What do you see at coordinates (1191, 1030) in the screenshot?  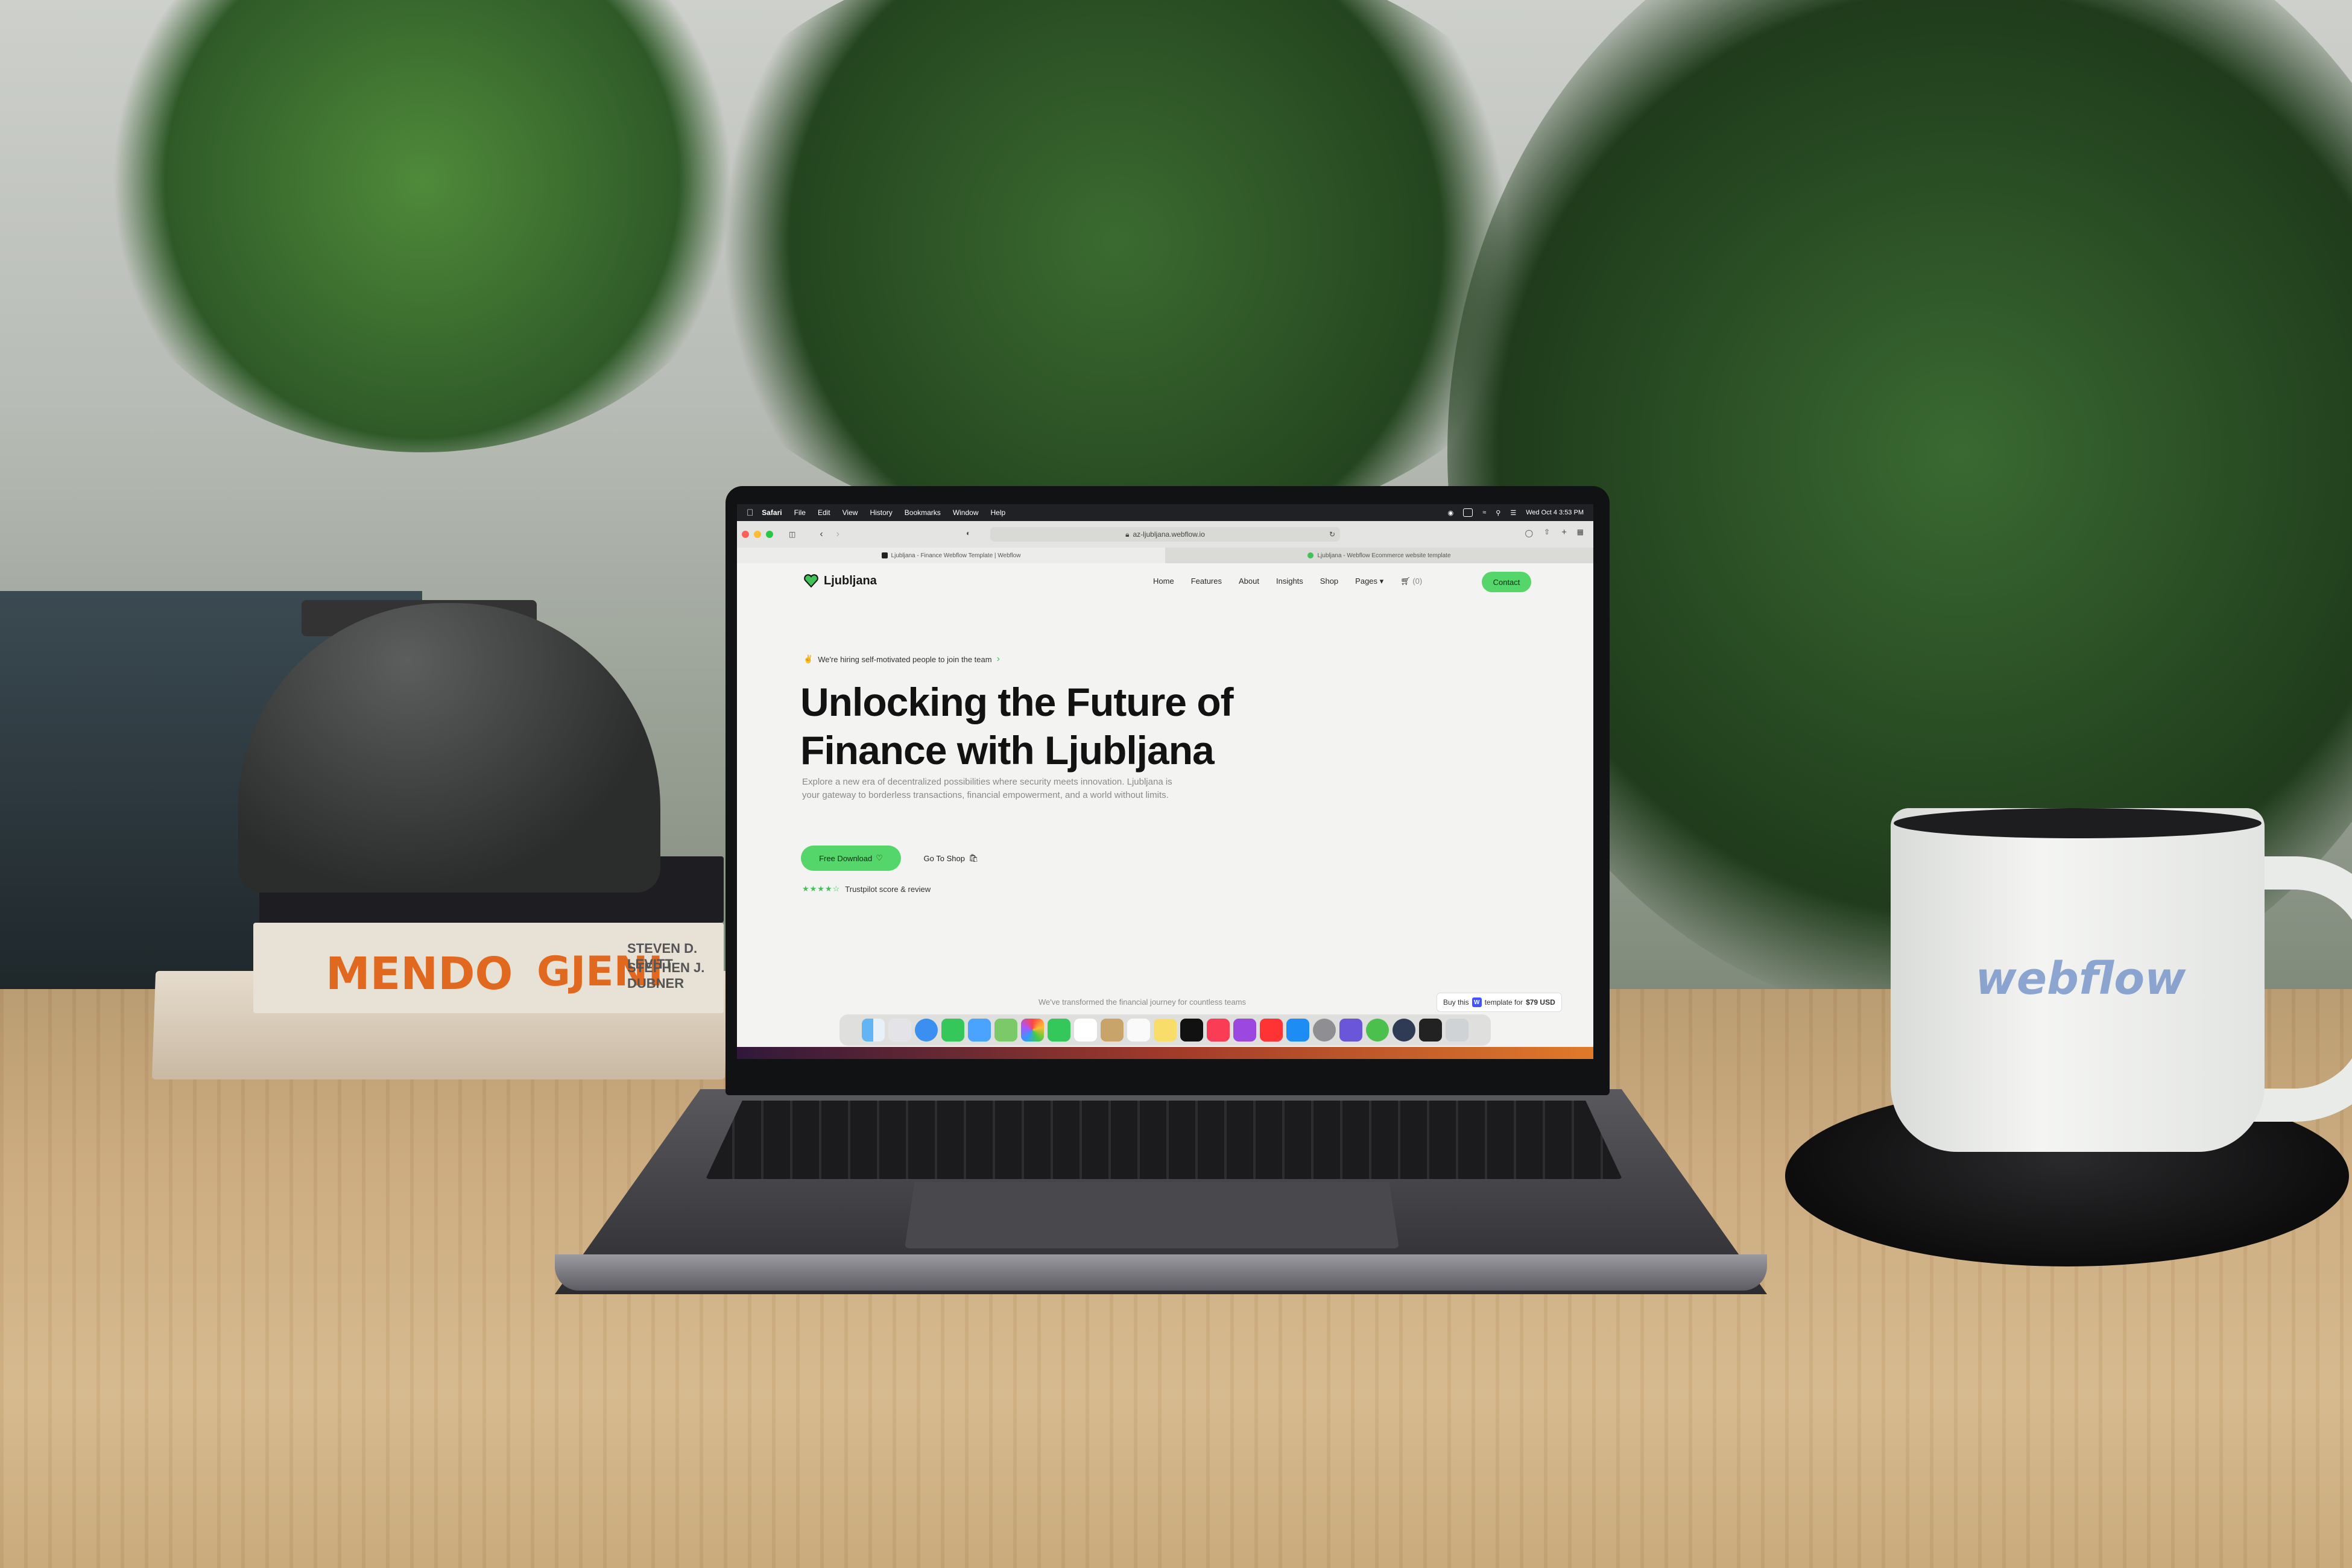 I see `tv-icon` at bounding box center [1191, 1030].